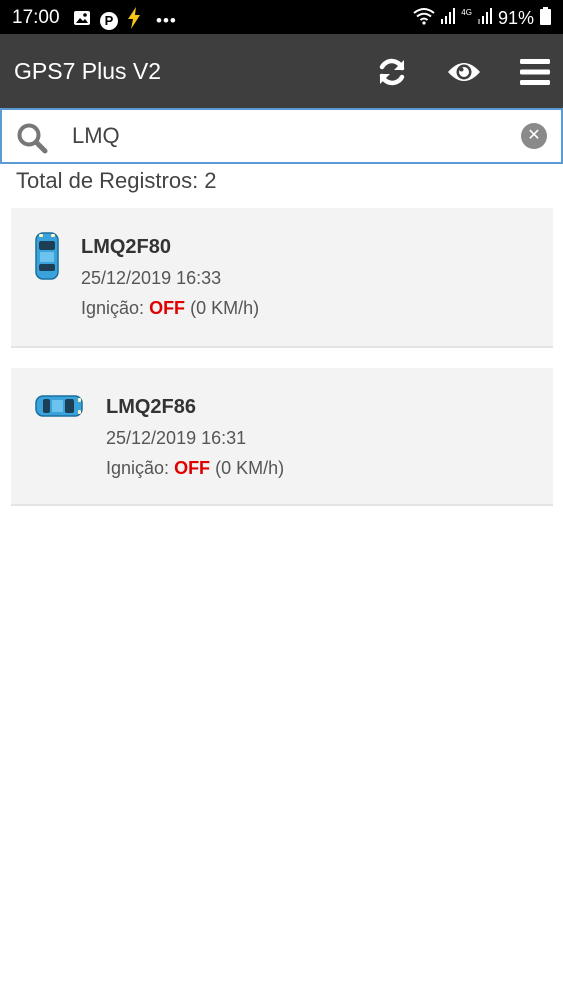 This screenshot has height=1000, width=563. I want to click on status-bar: 17:00 P ••• 4G 91%, so click(281, 17).